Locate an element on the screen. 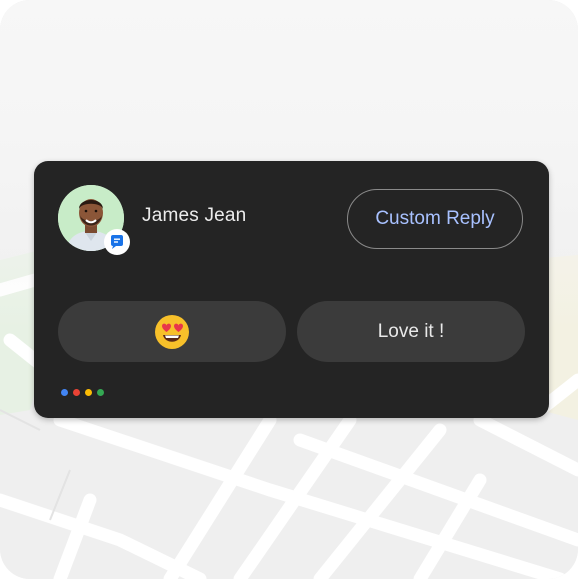 The height and width of the screenshot is (579, 578). contact-name: James Jean is located at coordinates (194, 215).